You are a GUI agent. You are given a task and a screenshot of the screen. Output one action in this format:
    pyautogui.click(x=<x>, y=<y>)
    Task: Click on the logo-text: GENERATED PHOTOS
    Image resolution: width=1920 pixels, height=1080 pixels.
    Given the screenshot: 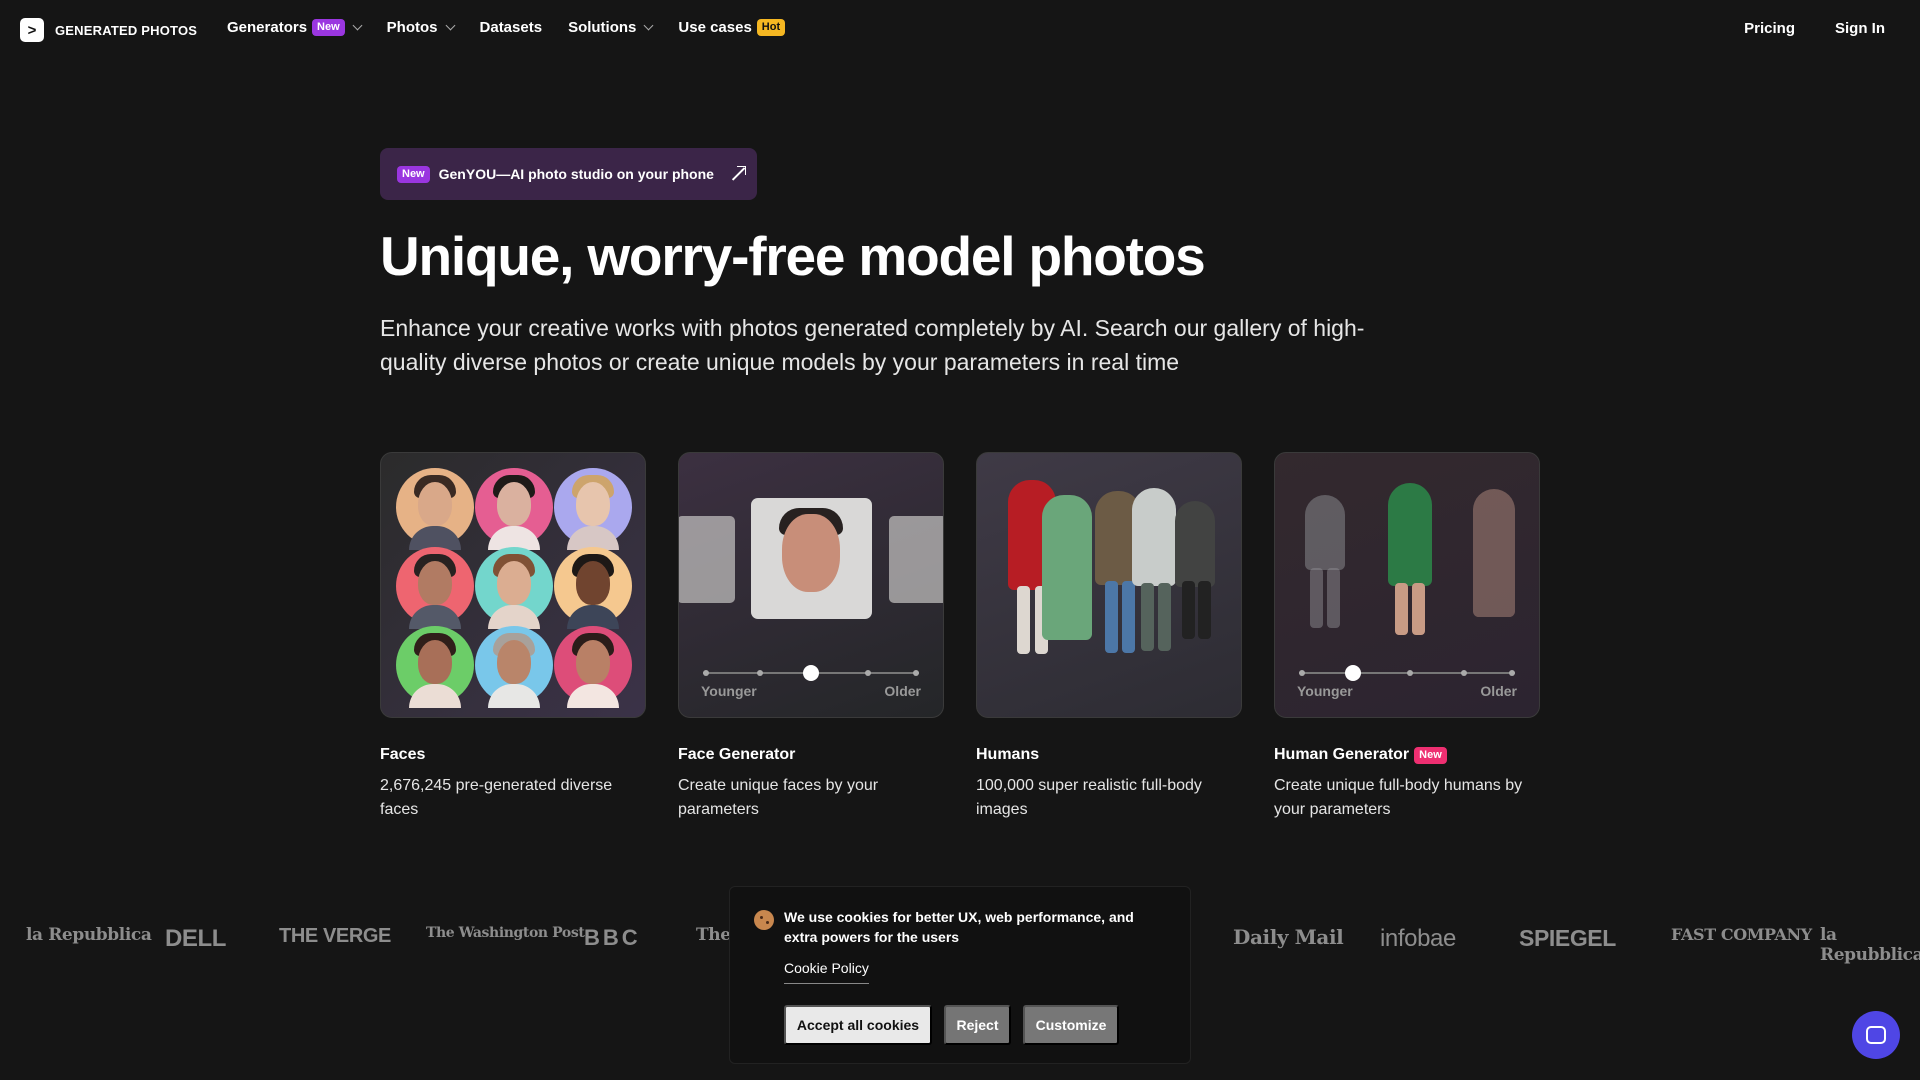 What is the action you would take?
    pyautogui.click(x=126, y=30)
    